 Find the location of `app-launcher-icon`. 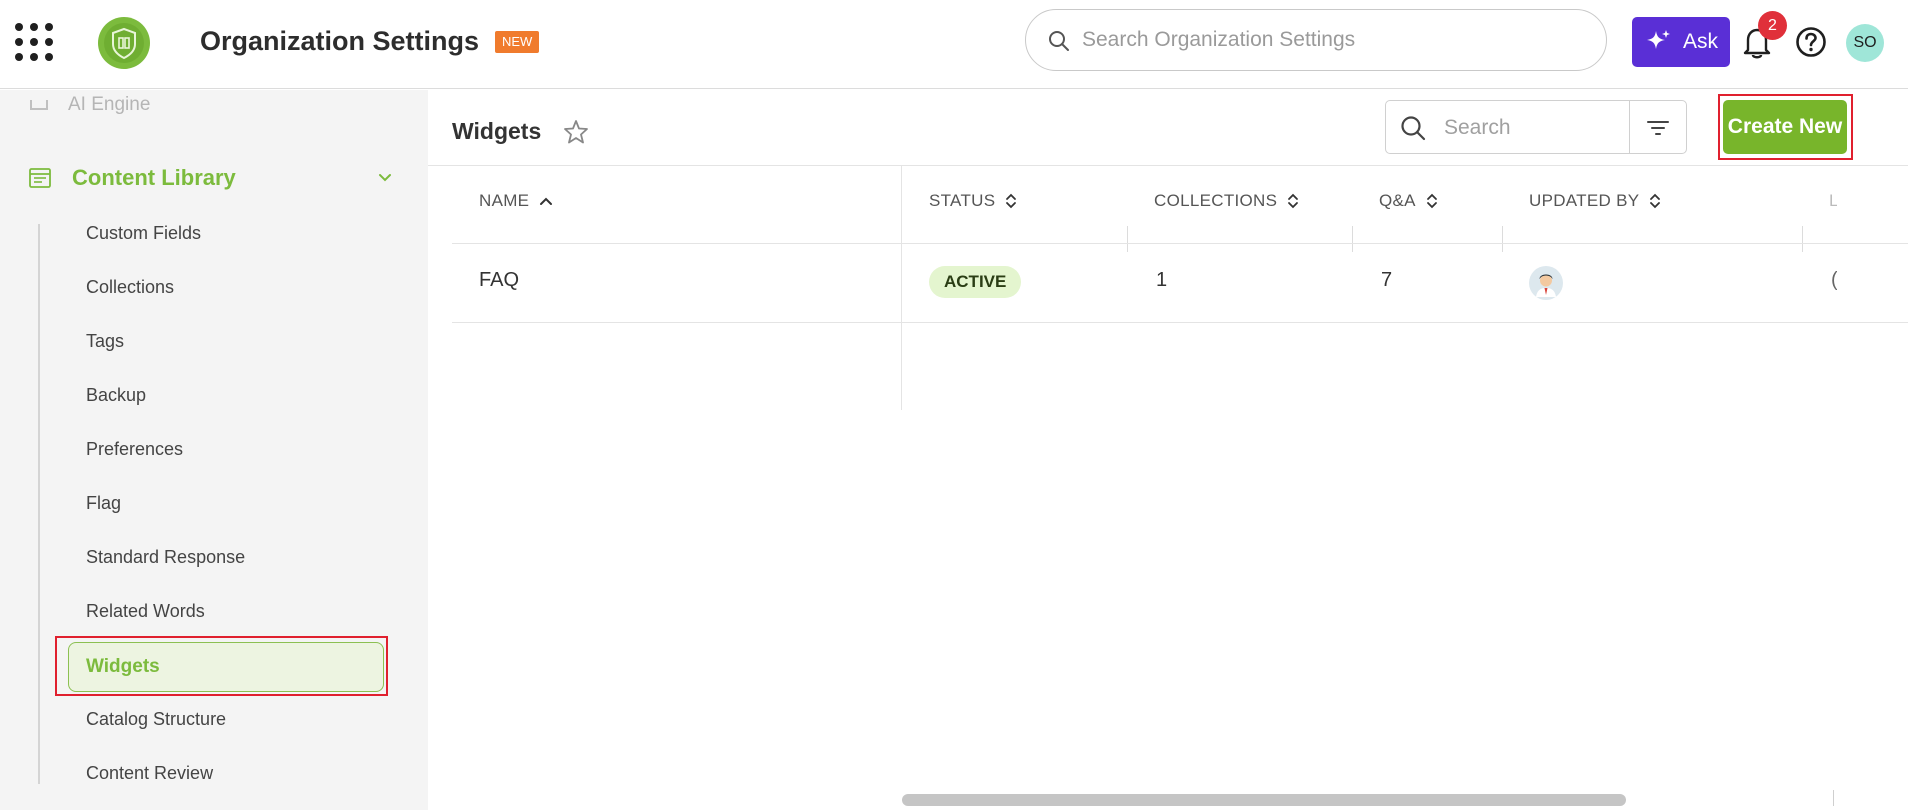

app-launcher-icon is located at coordinates (34, 42).